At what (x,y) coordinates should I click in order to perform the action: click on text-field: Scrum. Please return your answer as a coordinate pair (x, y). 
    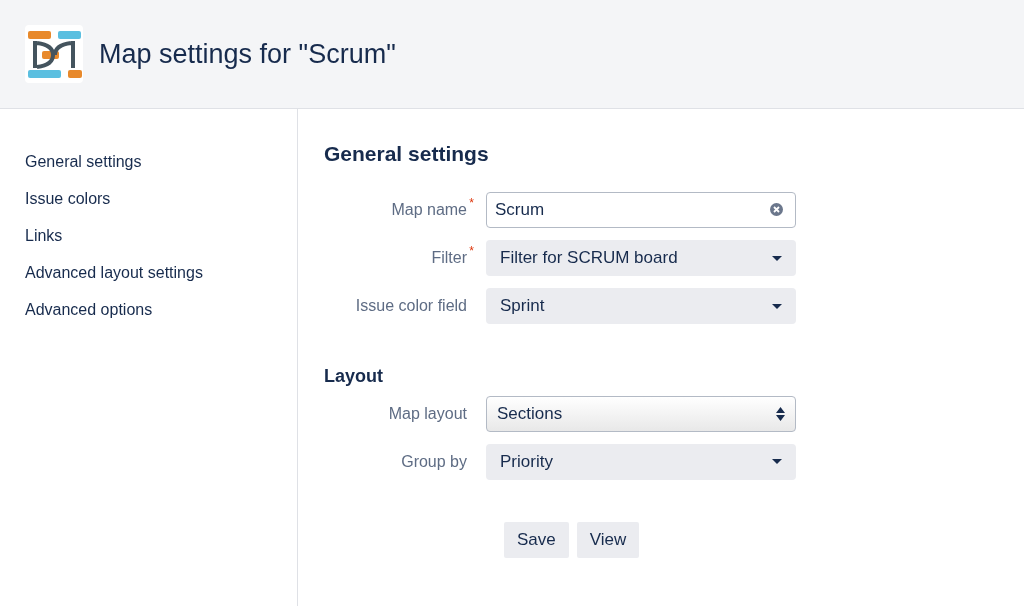
    Looking at the image, I should click on (641, 210).